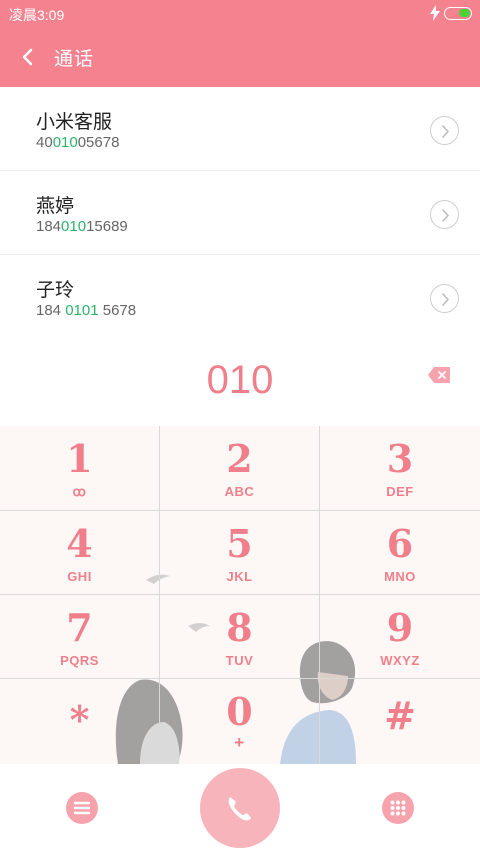 The height and width of the screenshot is (853, 480). I want to click on contact-name: 燕婷, so click(55, 206).